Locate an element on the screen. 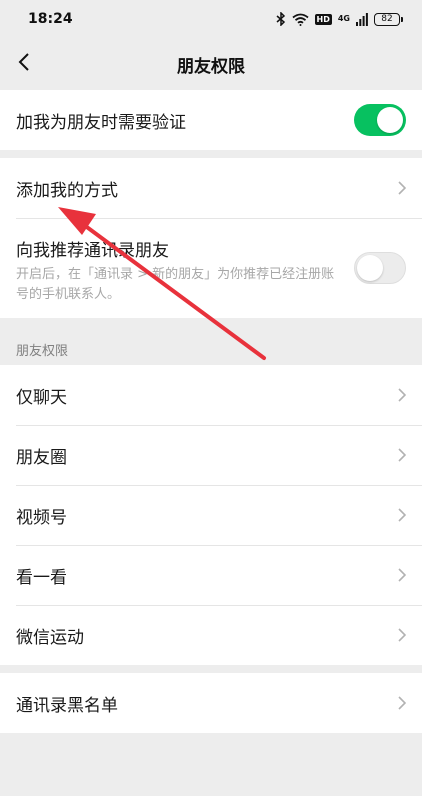 The width and height of the screenshot is (422, 796). add-methods-label: 添加我的方式 is located at coordinates (67, 190).